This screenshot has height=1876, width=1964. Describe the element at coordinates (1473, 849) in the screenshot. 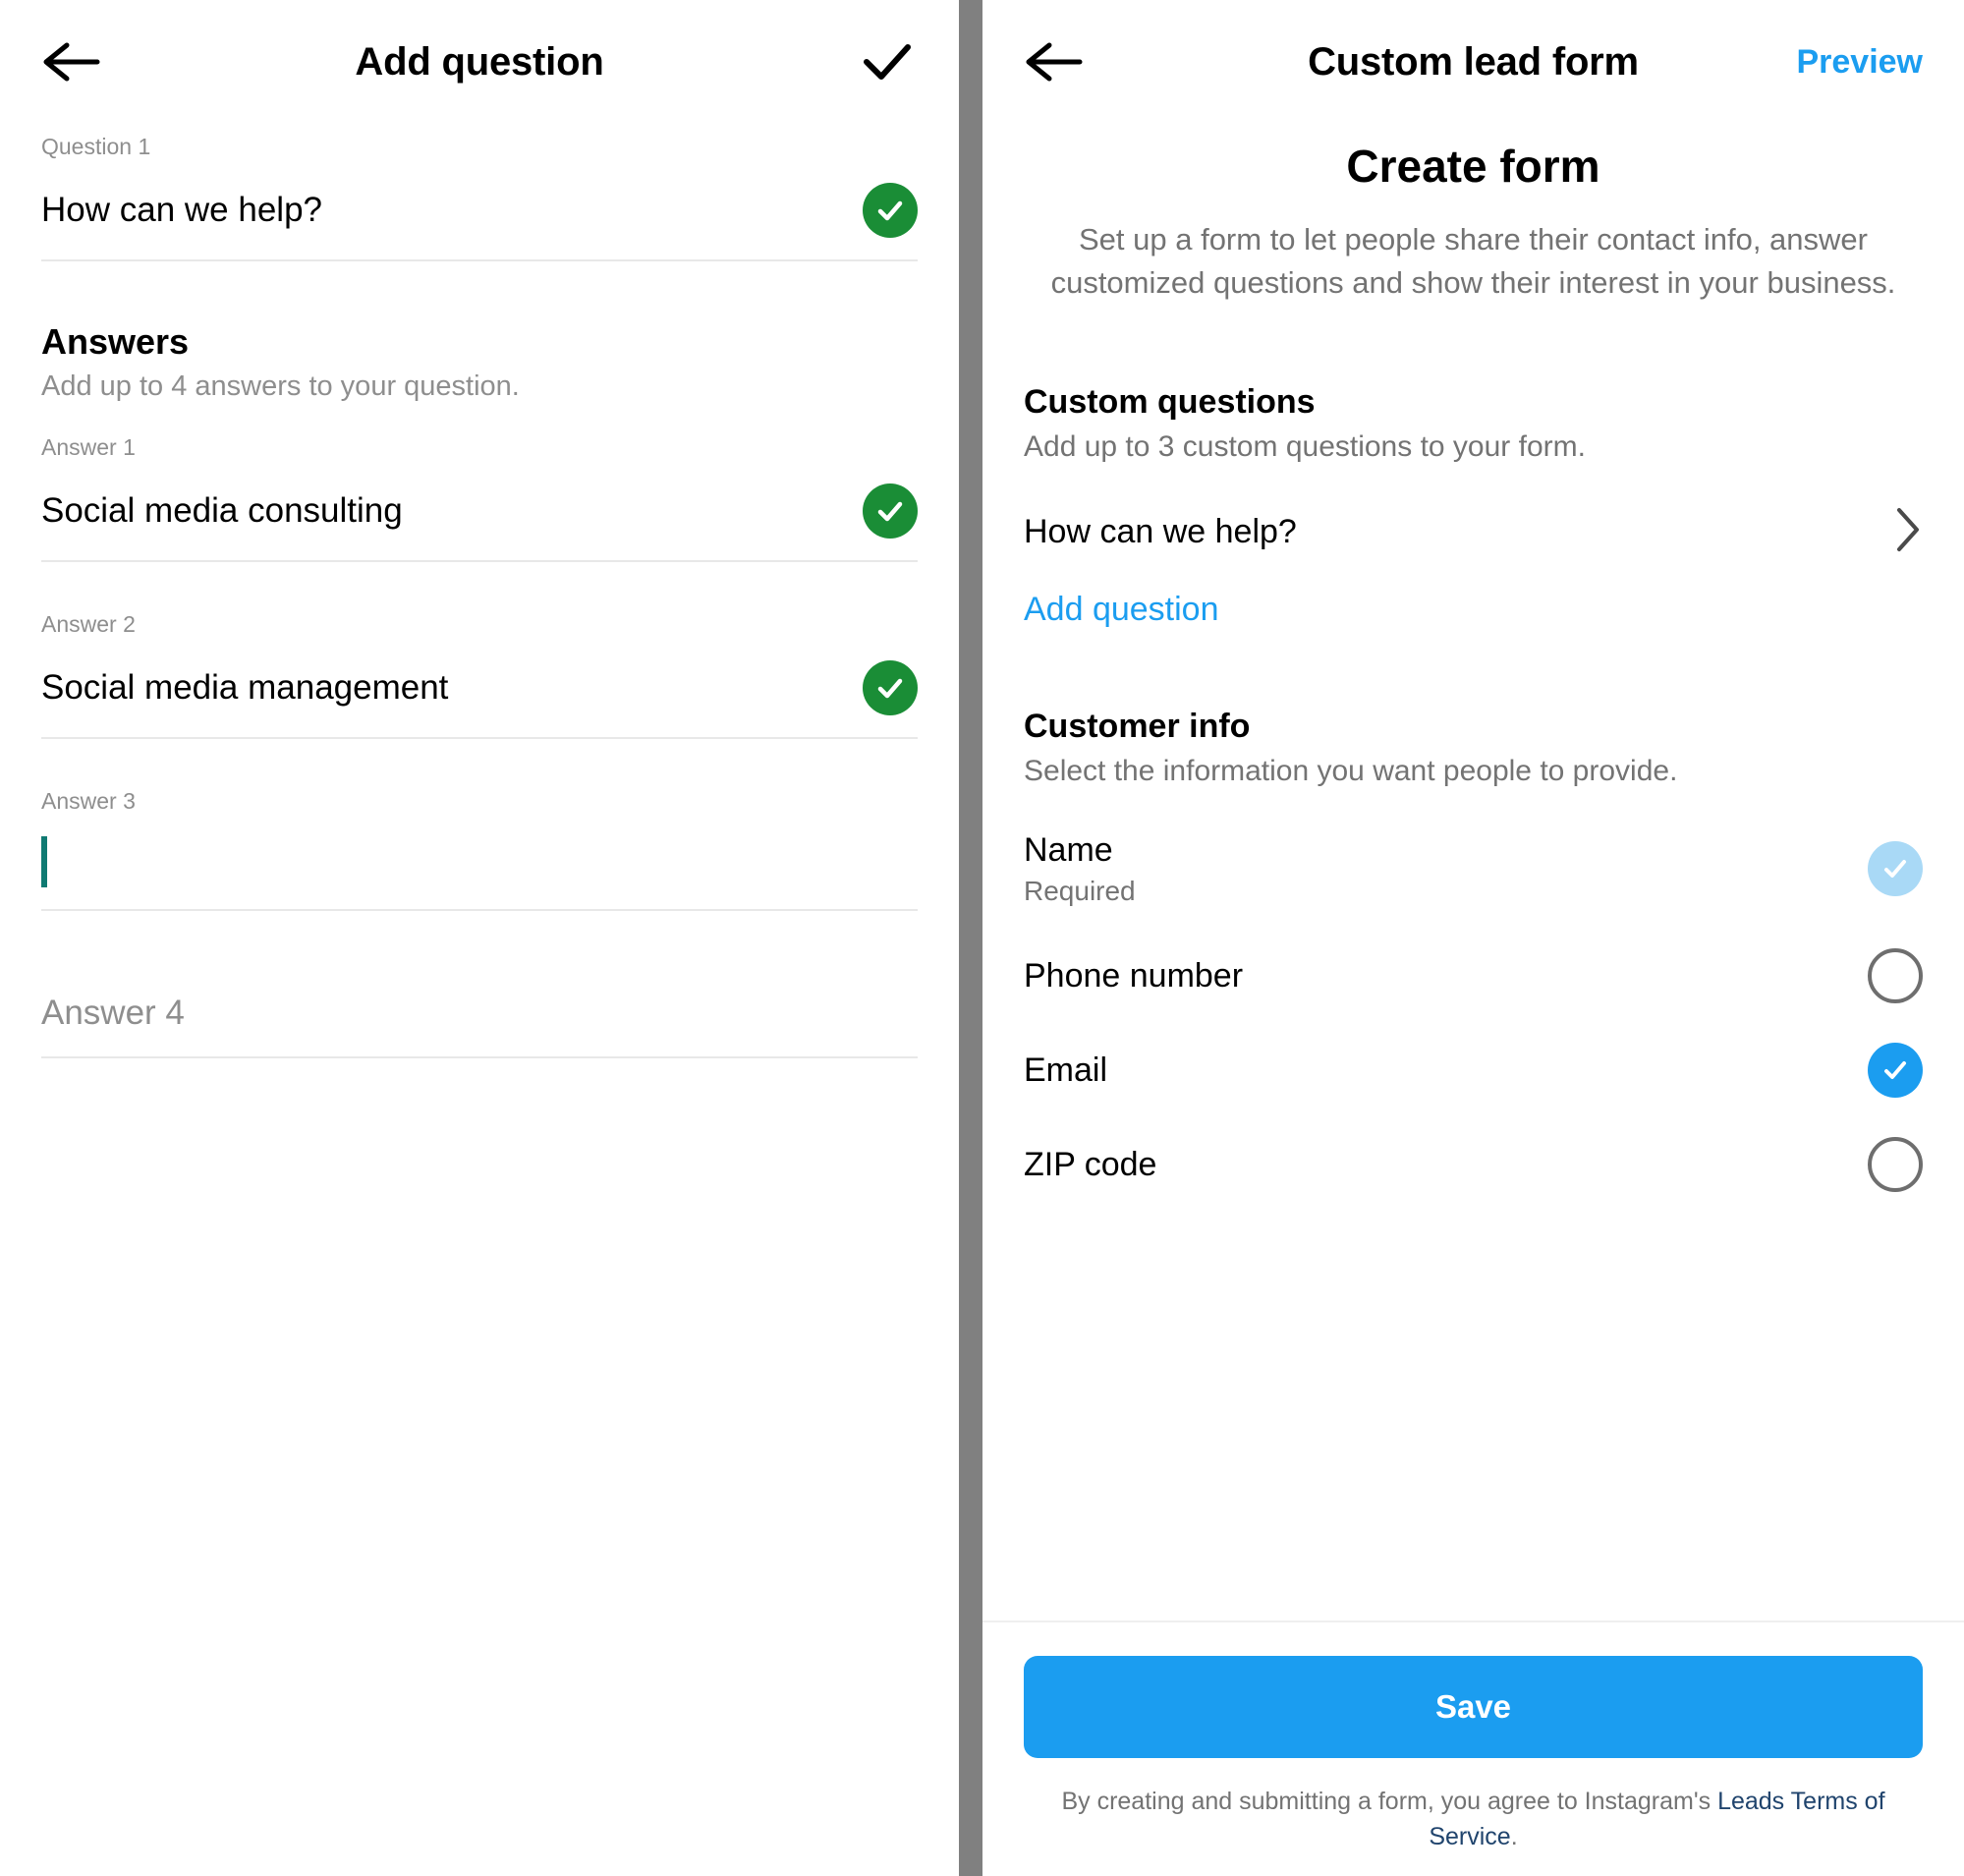

I see `customer-info-row-name: Name Required` at that location.